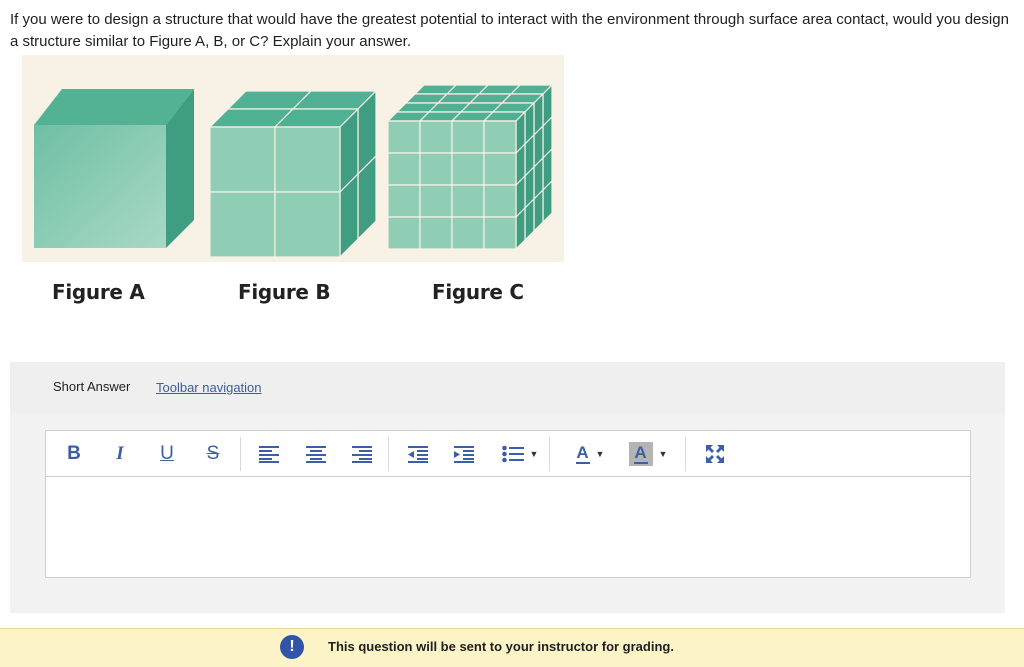  What do you see at coordinates (213, 454) in the screenshot?
I see `strikethrough-button: S` at bounding box center [213, 454].